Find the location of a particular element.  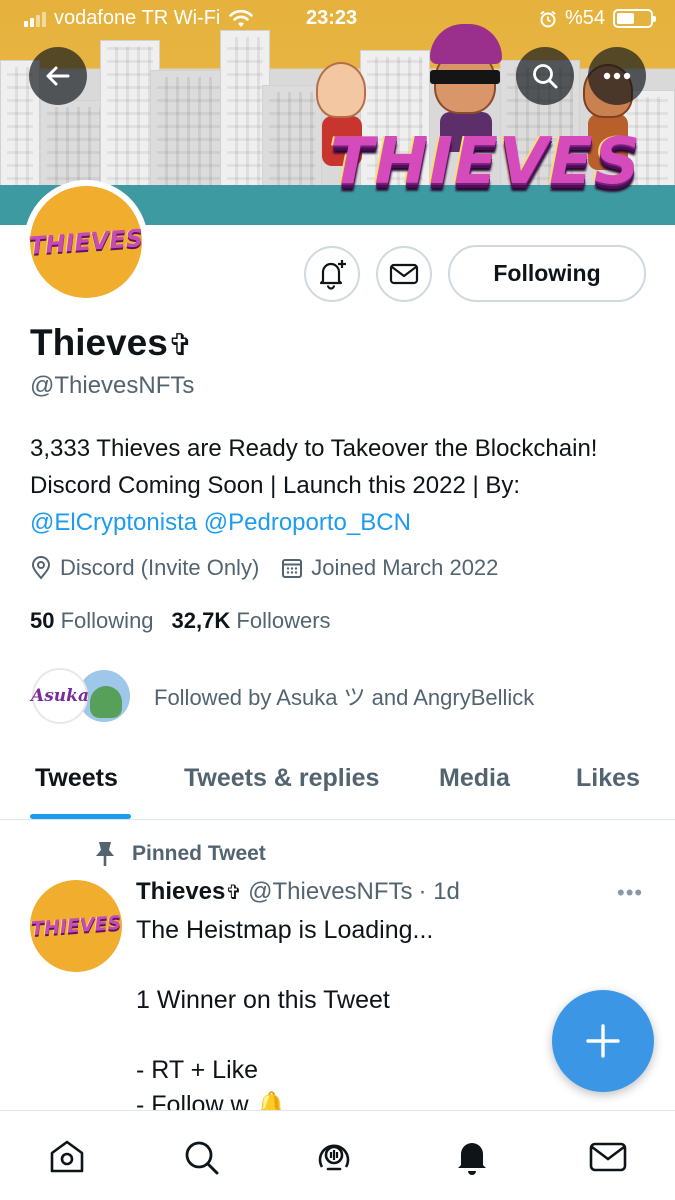

nav-search is located at coordinates (201, 1157).